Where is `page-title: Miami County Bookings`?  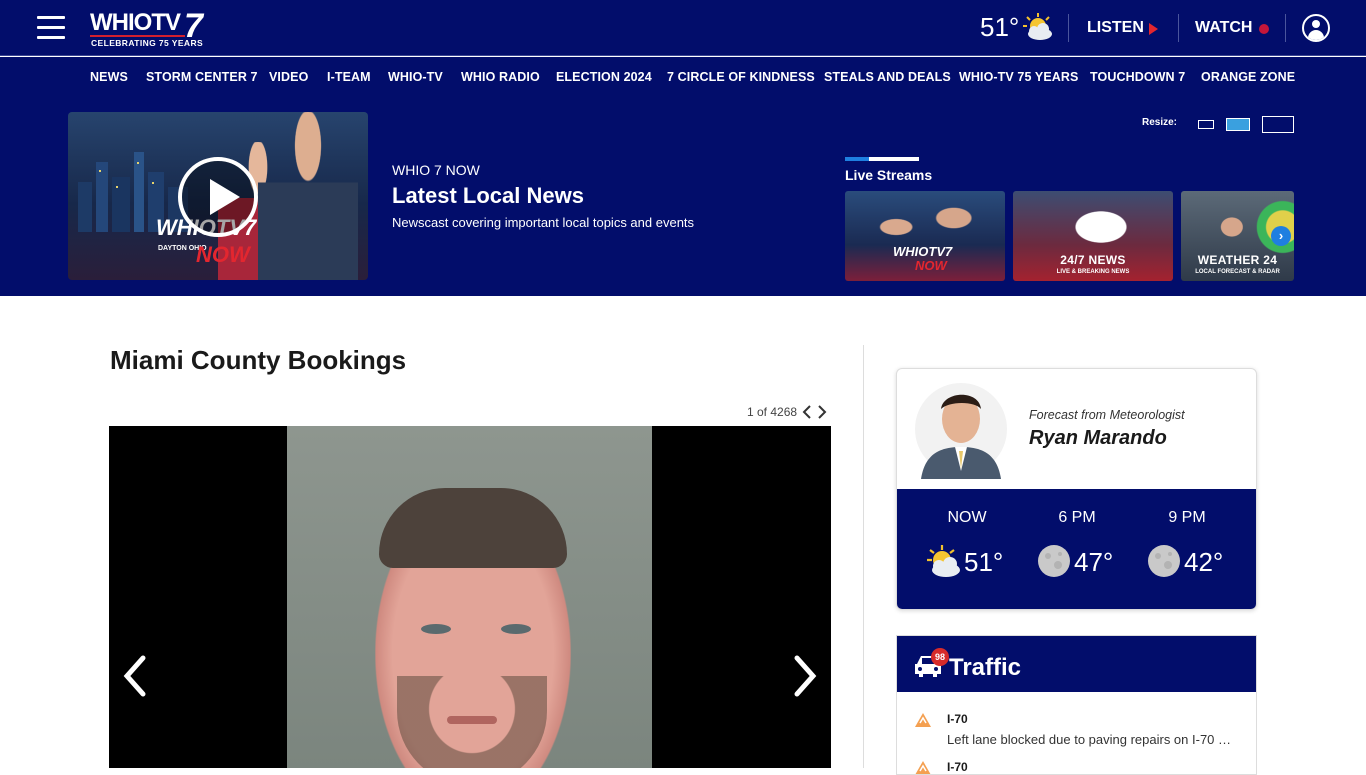 page-title: Miami County Bookings is located at coordinates (258, 360).